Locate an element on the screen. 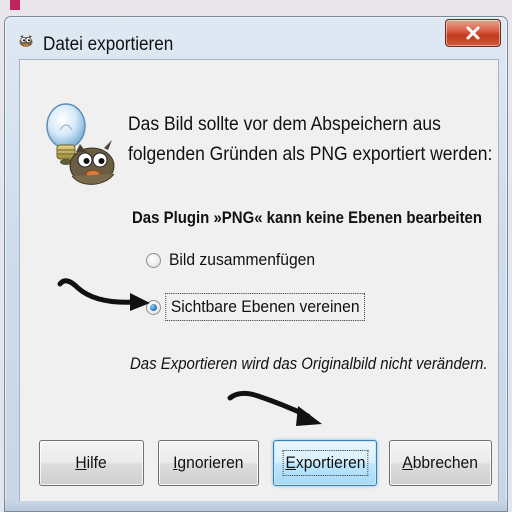 The image size is (512, 512). window-bottom-frame is located at coordinates (256, 506).